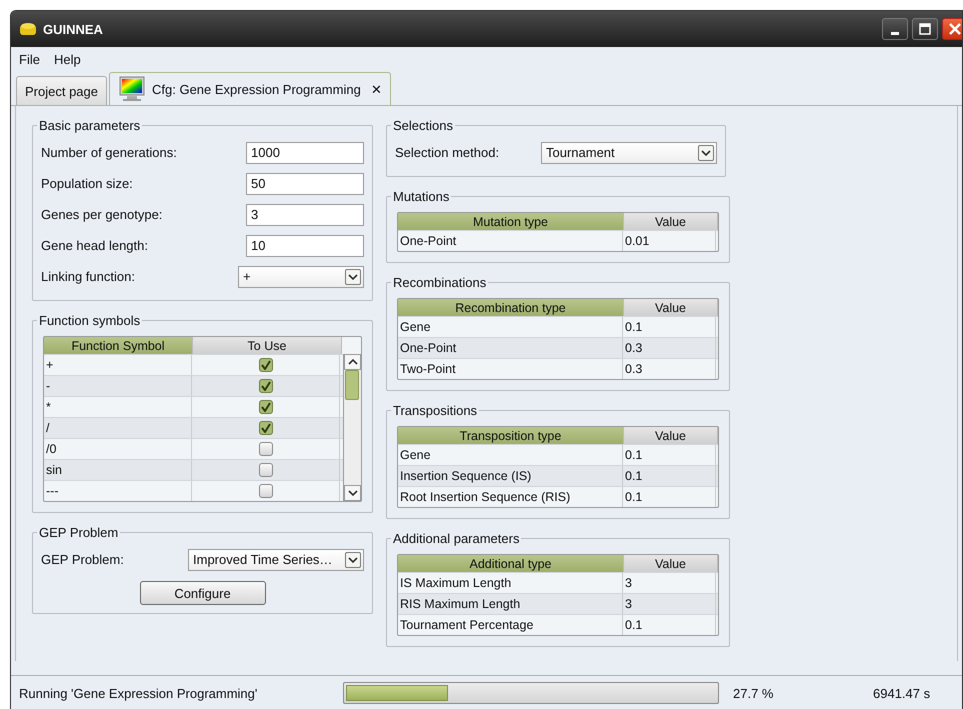 Image resolution: width=963 pixels, height=709 pixels. What do you see at coordinates (109, 152) in the screenshot?
I see `field-label: Number of generations:` at bounding box center [109, 152].